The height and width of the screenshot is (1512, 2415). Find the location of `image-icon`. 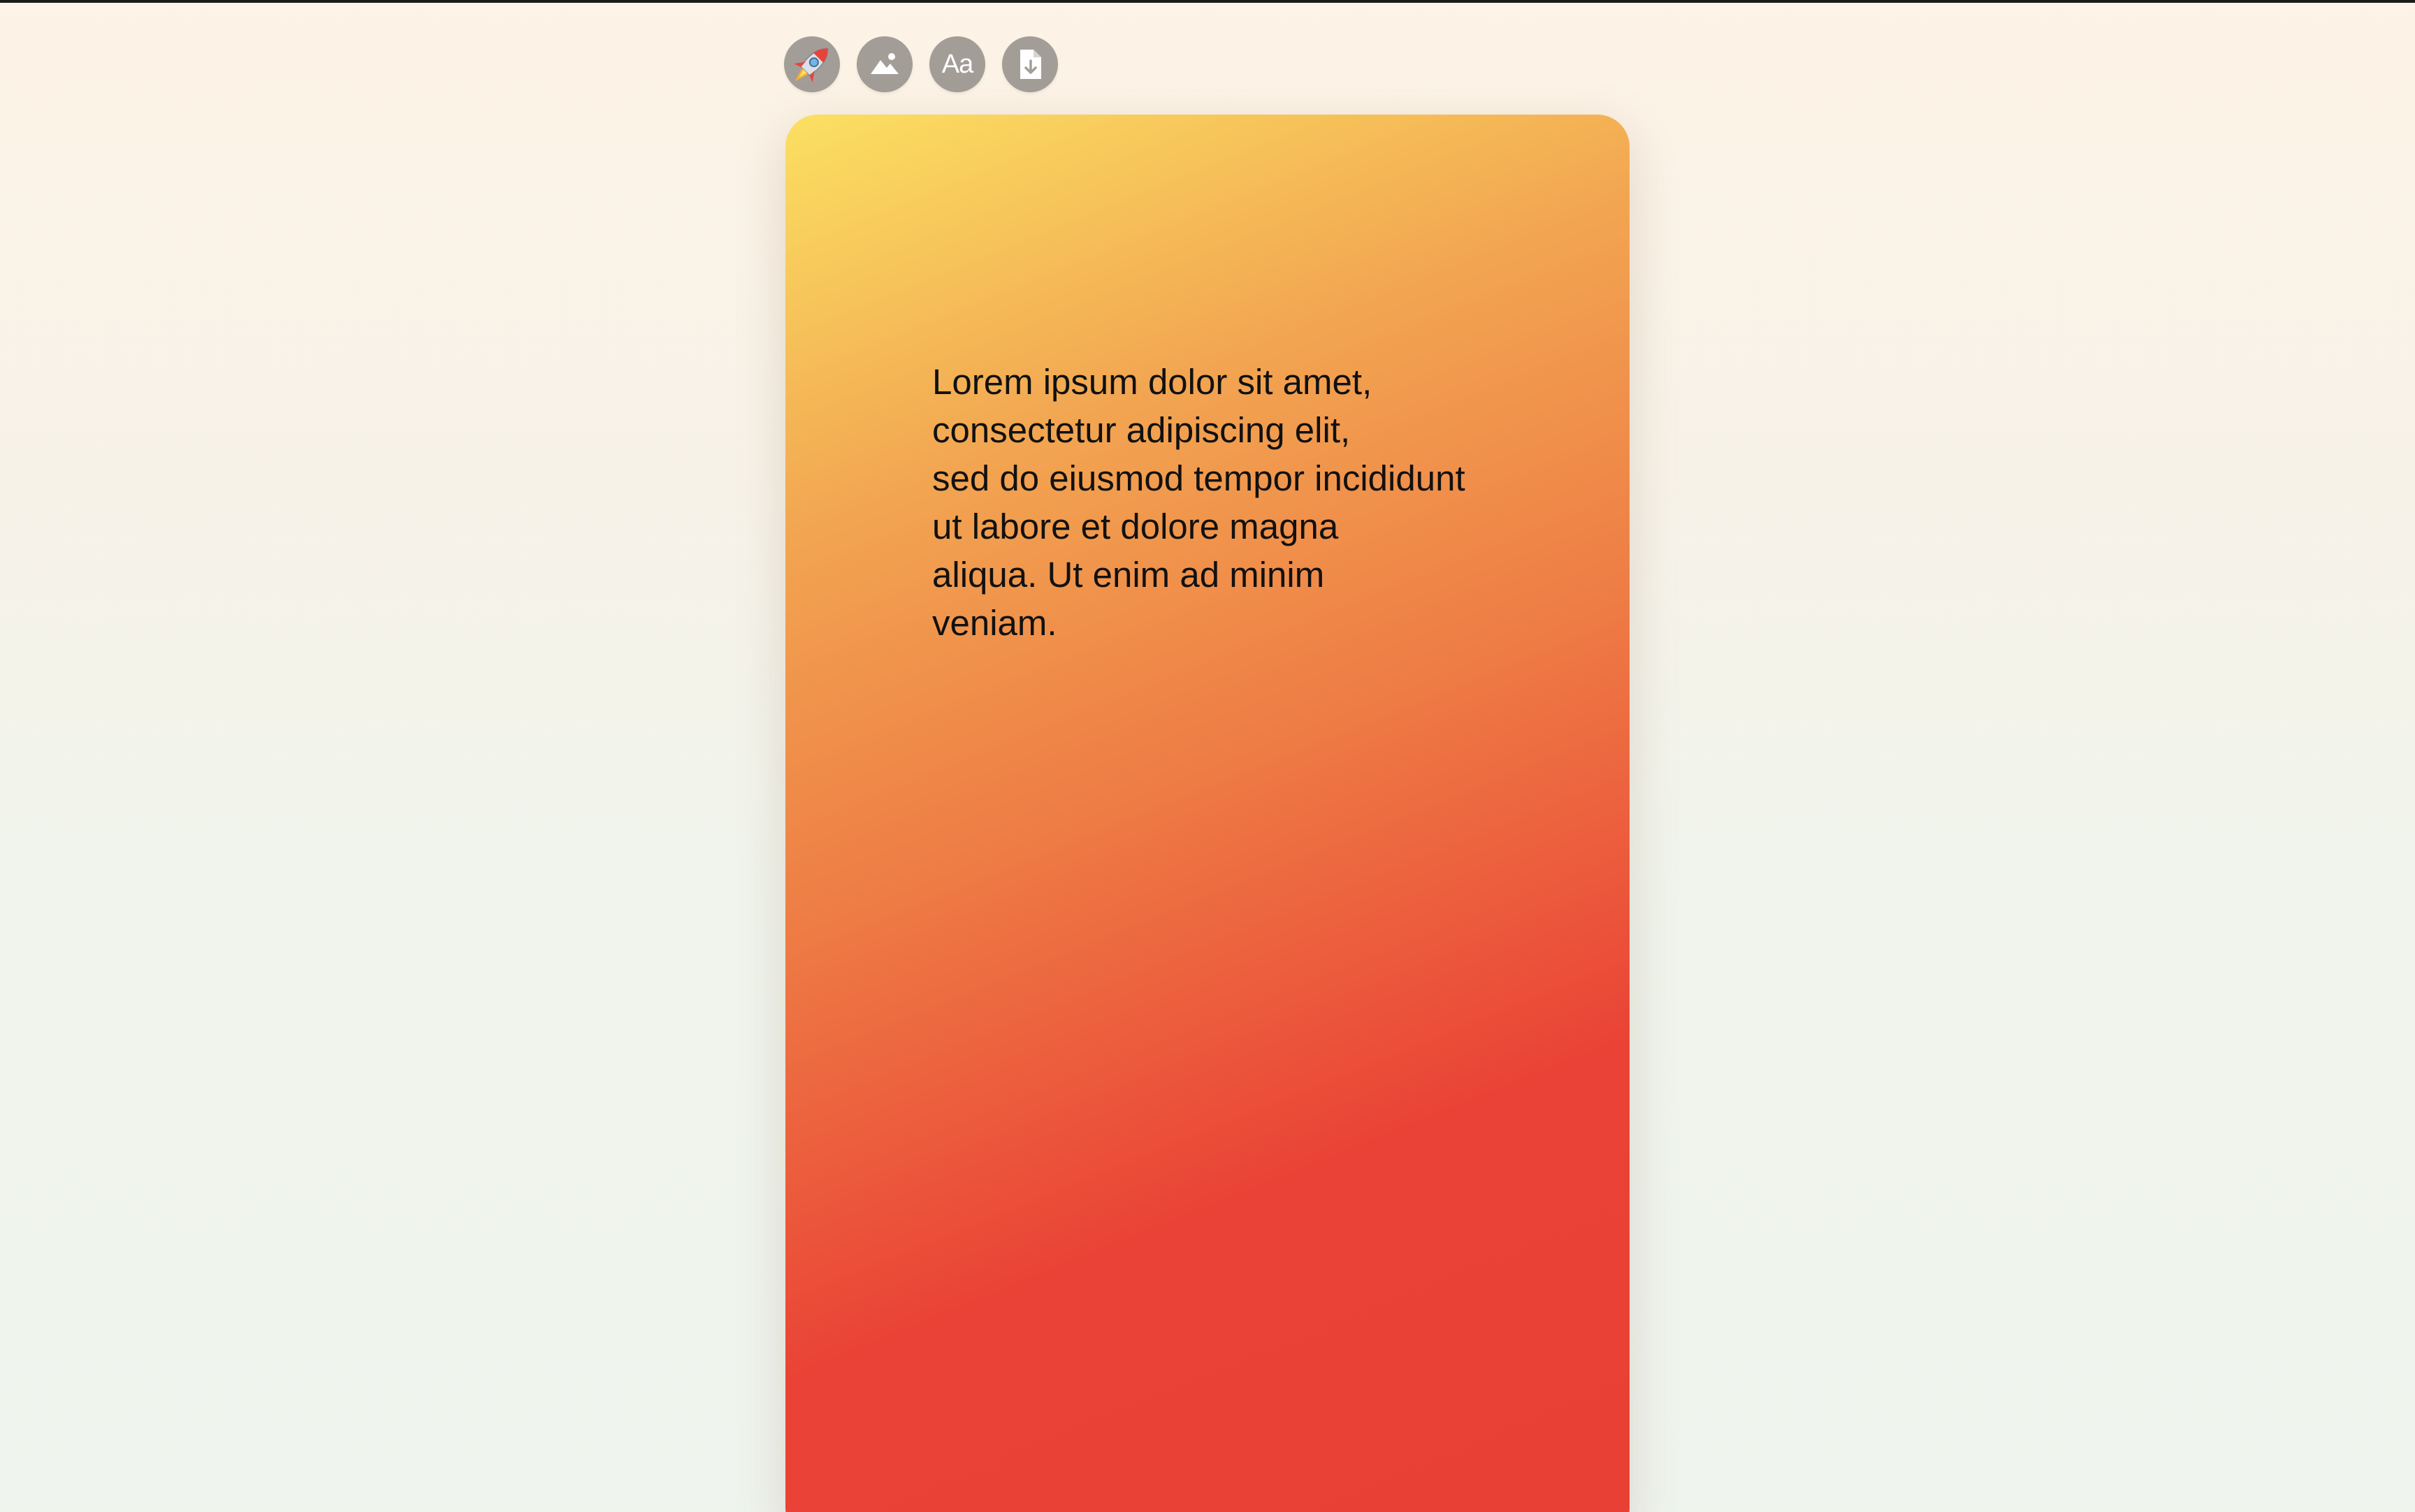

image-icon is located at coordinates (885, 63).